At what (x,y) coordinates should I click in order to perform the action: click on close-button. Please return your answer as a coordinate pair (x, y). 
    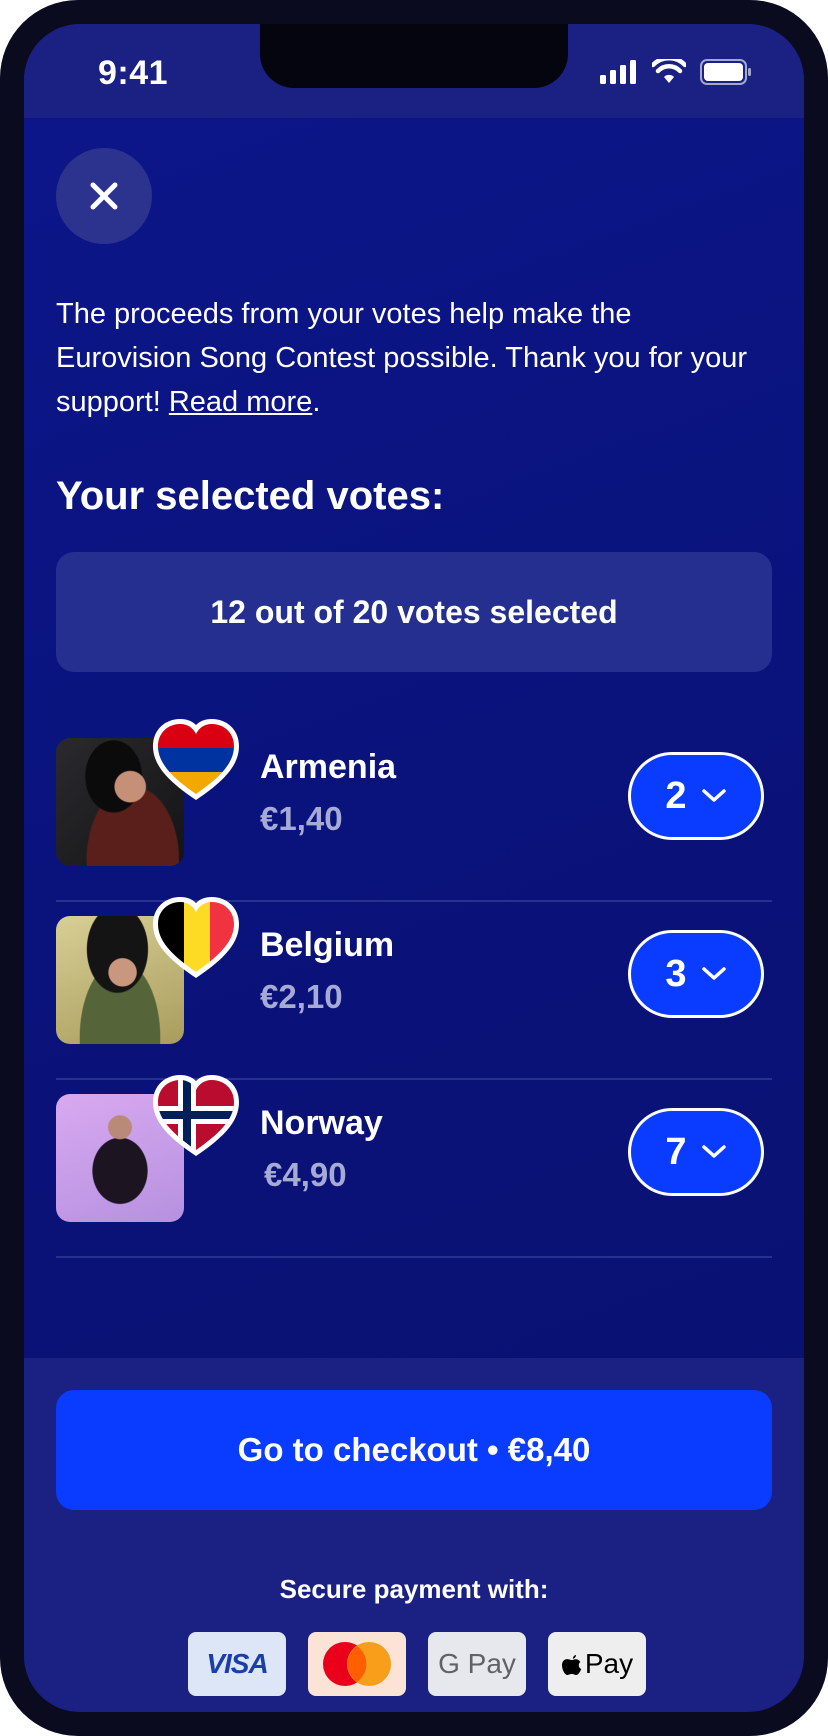
    Looking at the image, I should click on (104, 196).